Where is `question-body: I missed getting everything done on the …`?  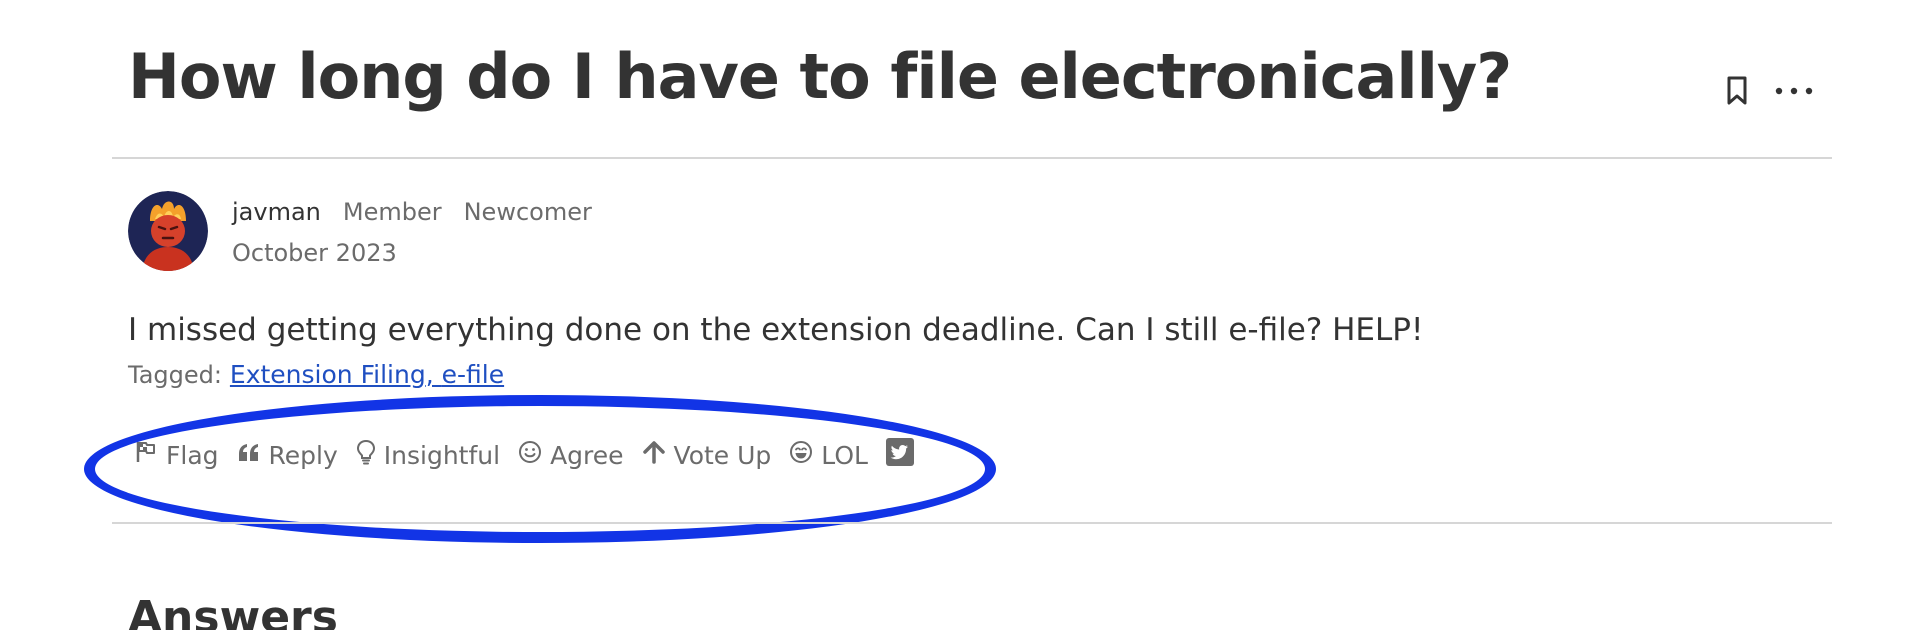 question-body: I missed getting everything done on the … is located at coordinates (776, 330).